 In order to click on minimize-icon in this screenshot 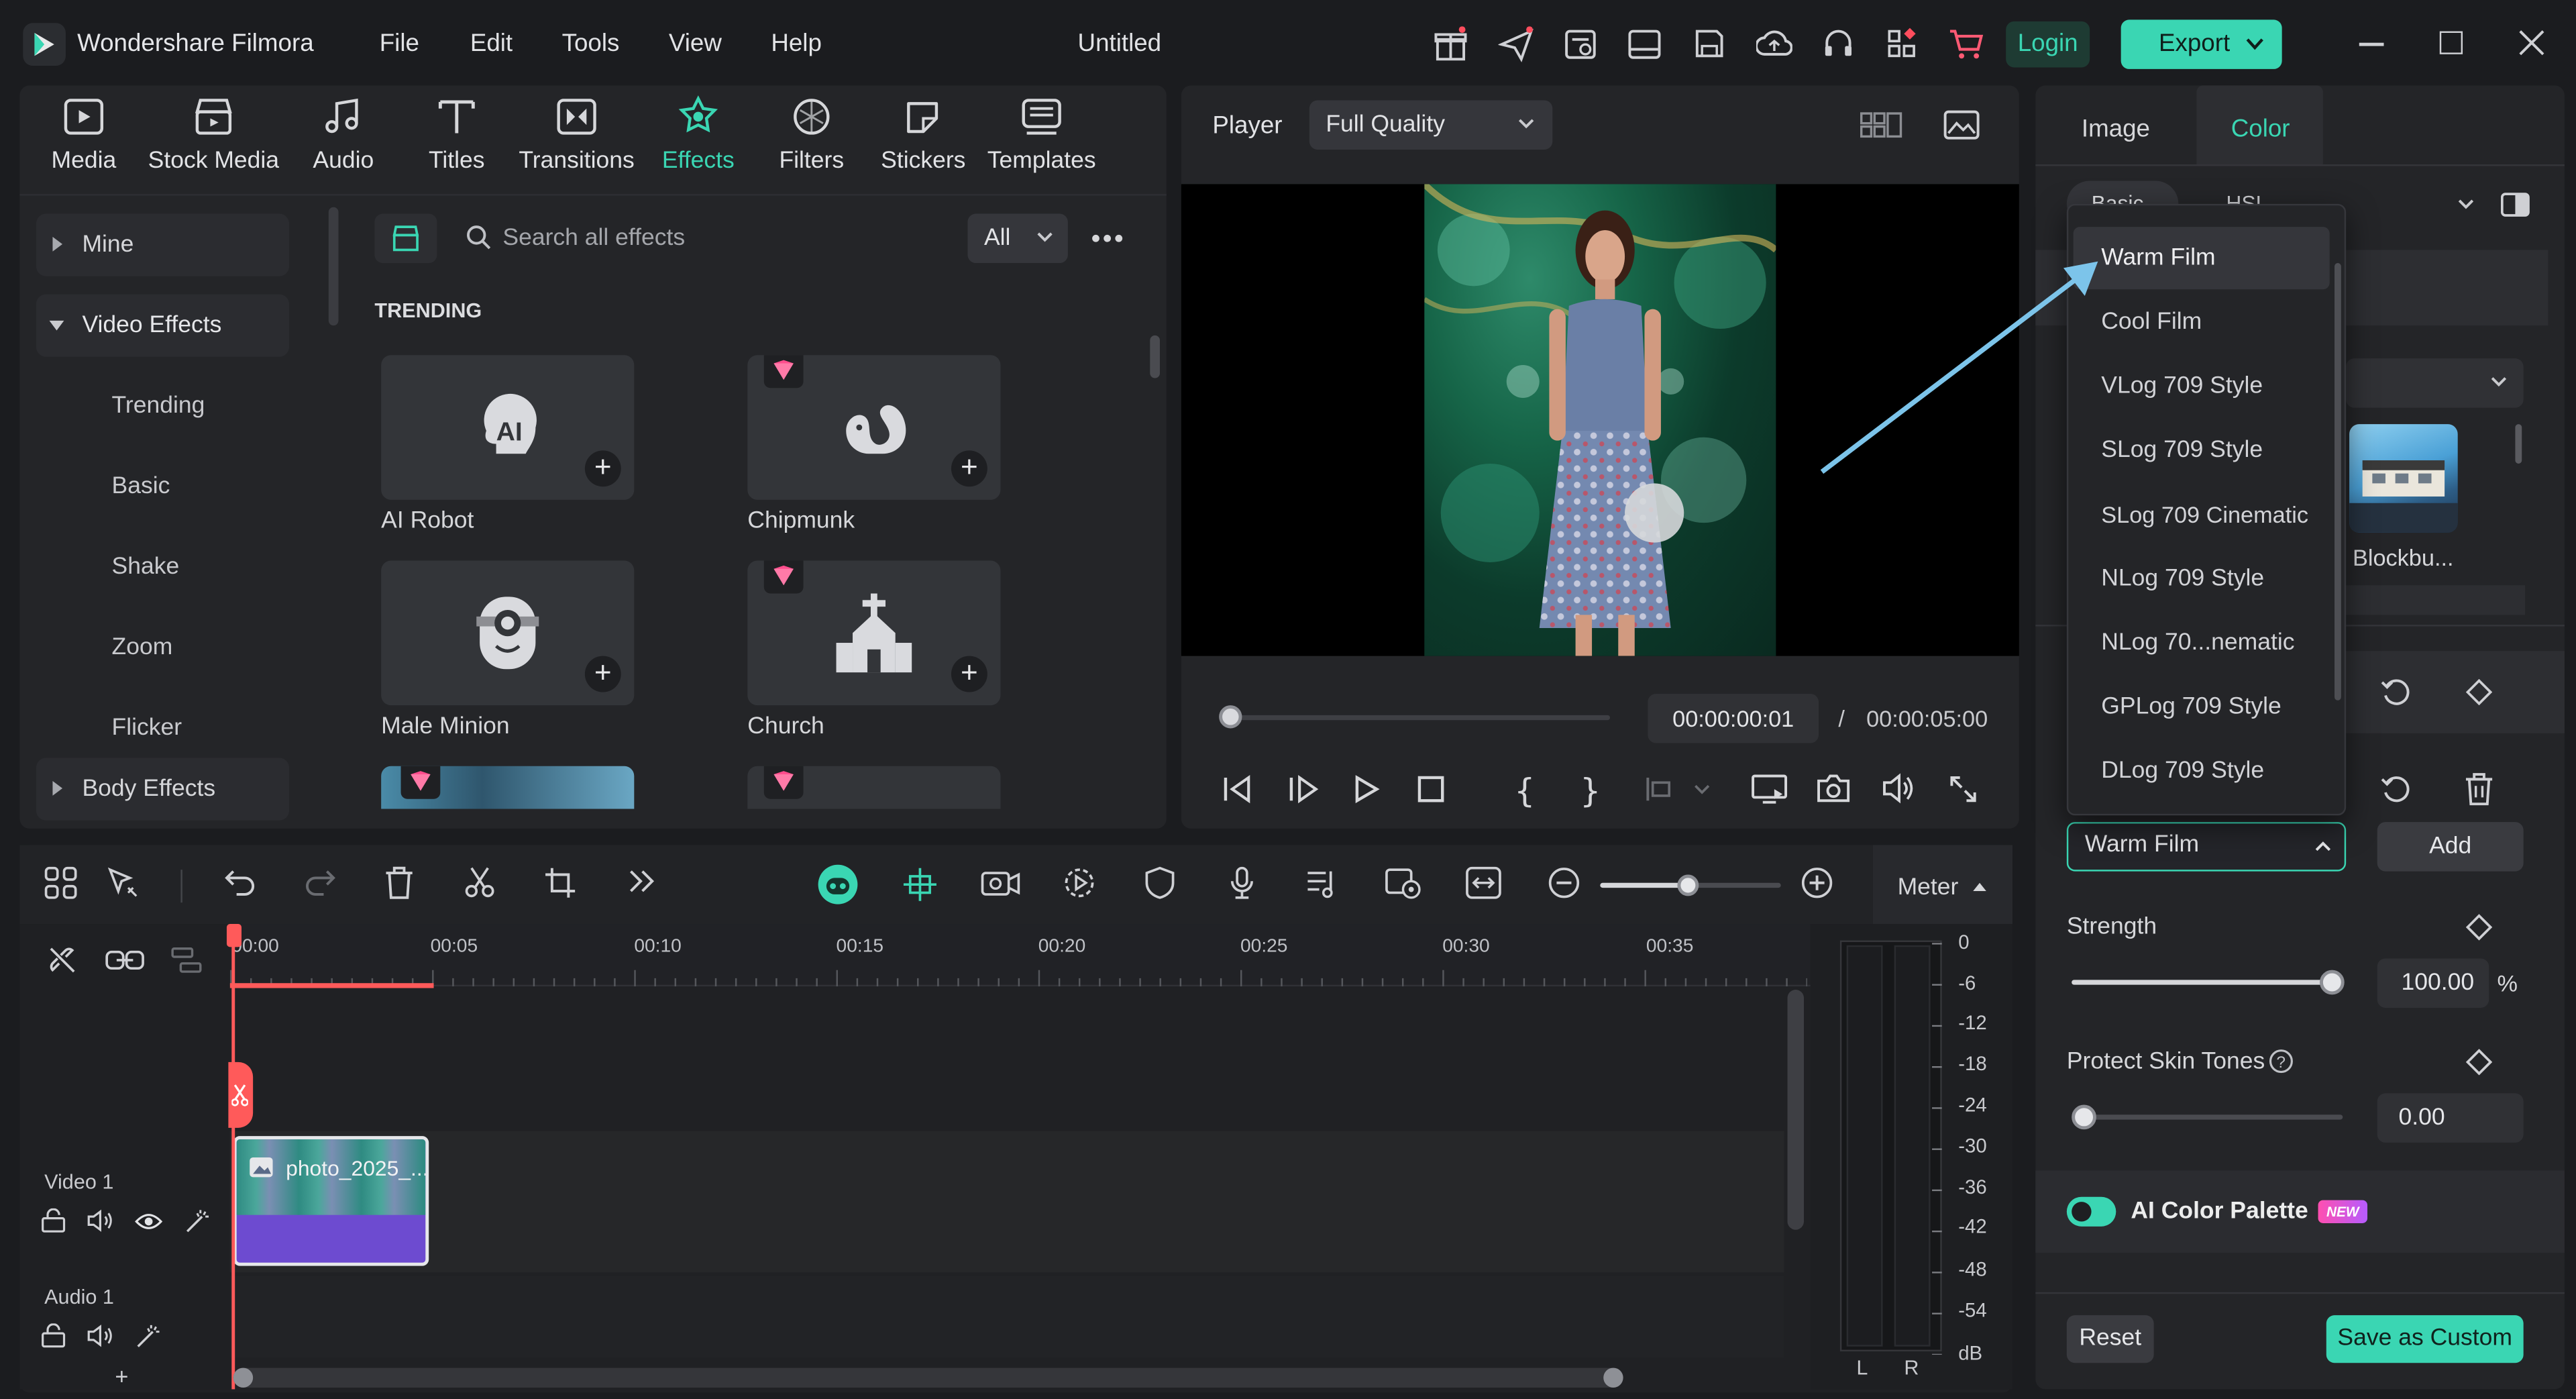, I will do `click(2371, 44)`.